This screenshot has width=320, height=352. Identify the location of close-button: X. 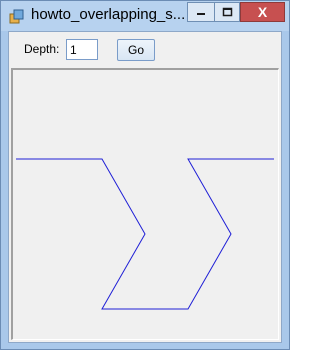
(262, 12).